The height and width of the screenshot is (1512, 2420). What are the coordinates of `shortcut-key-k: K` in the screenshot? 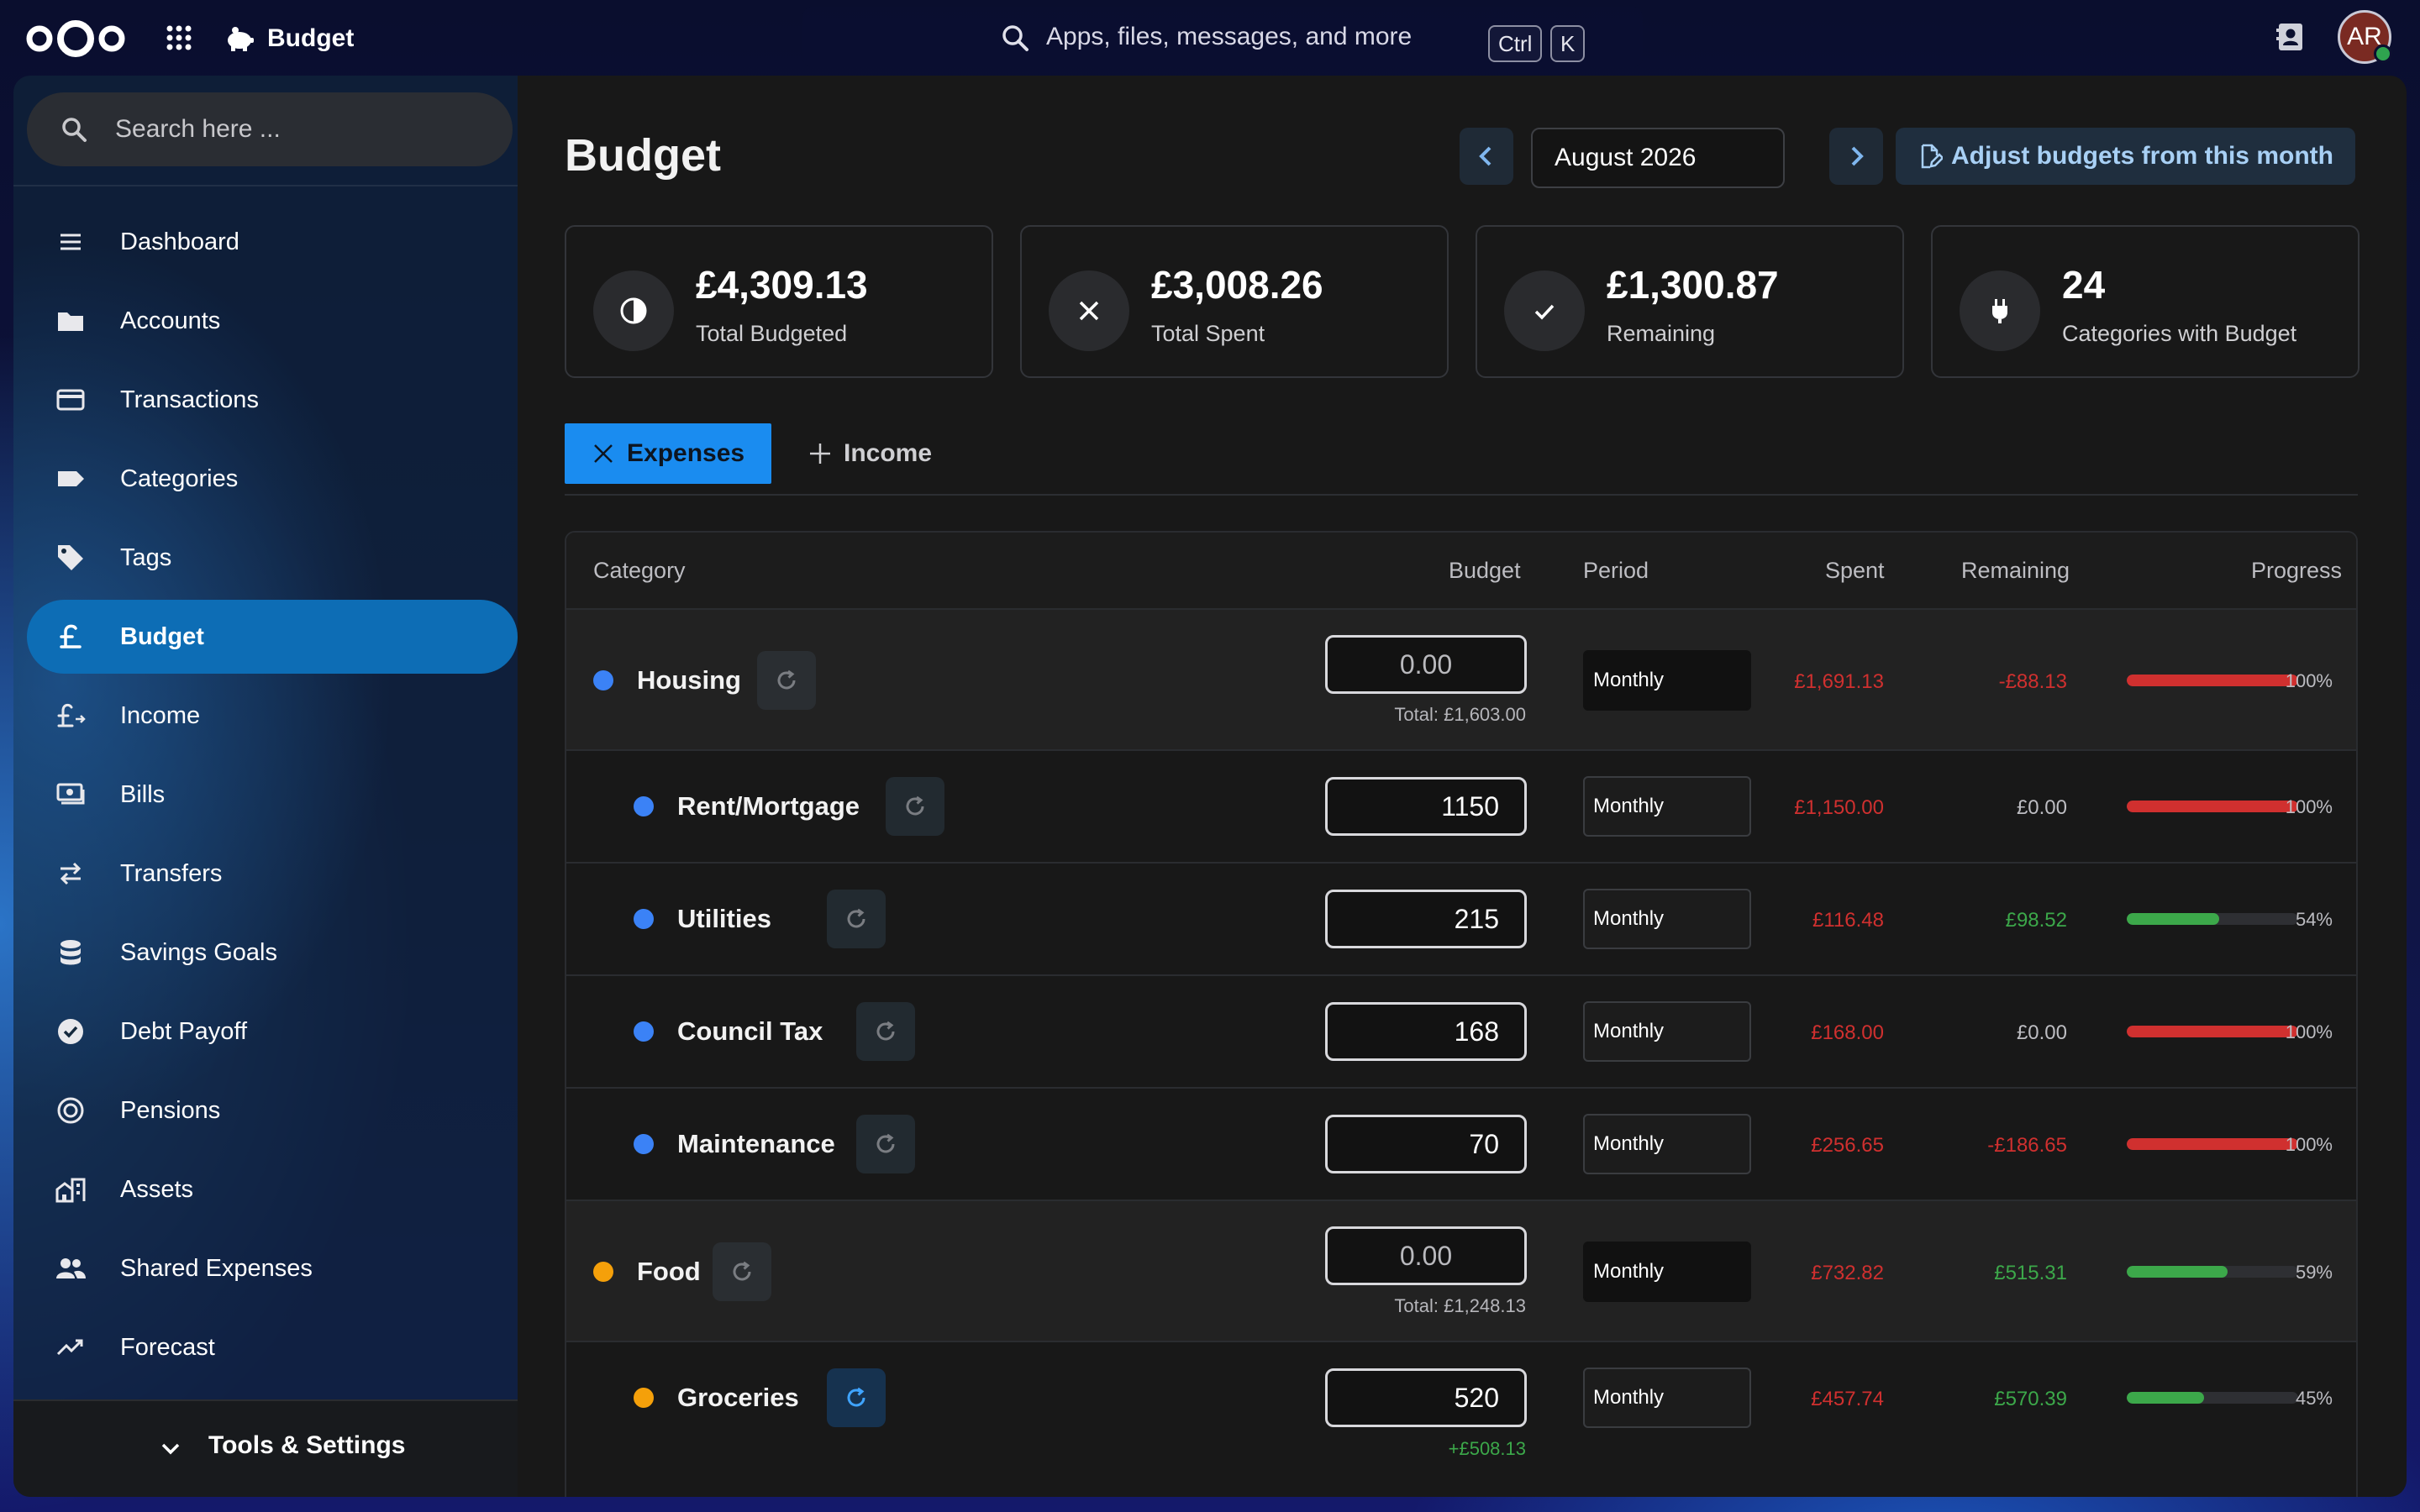 It's located at (1568, 43).